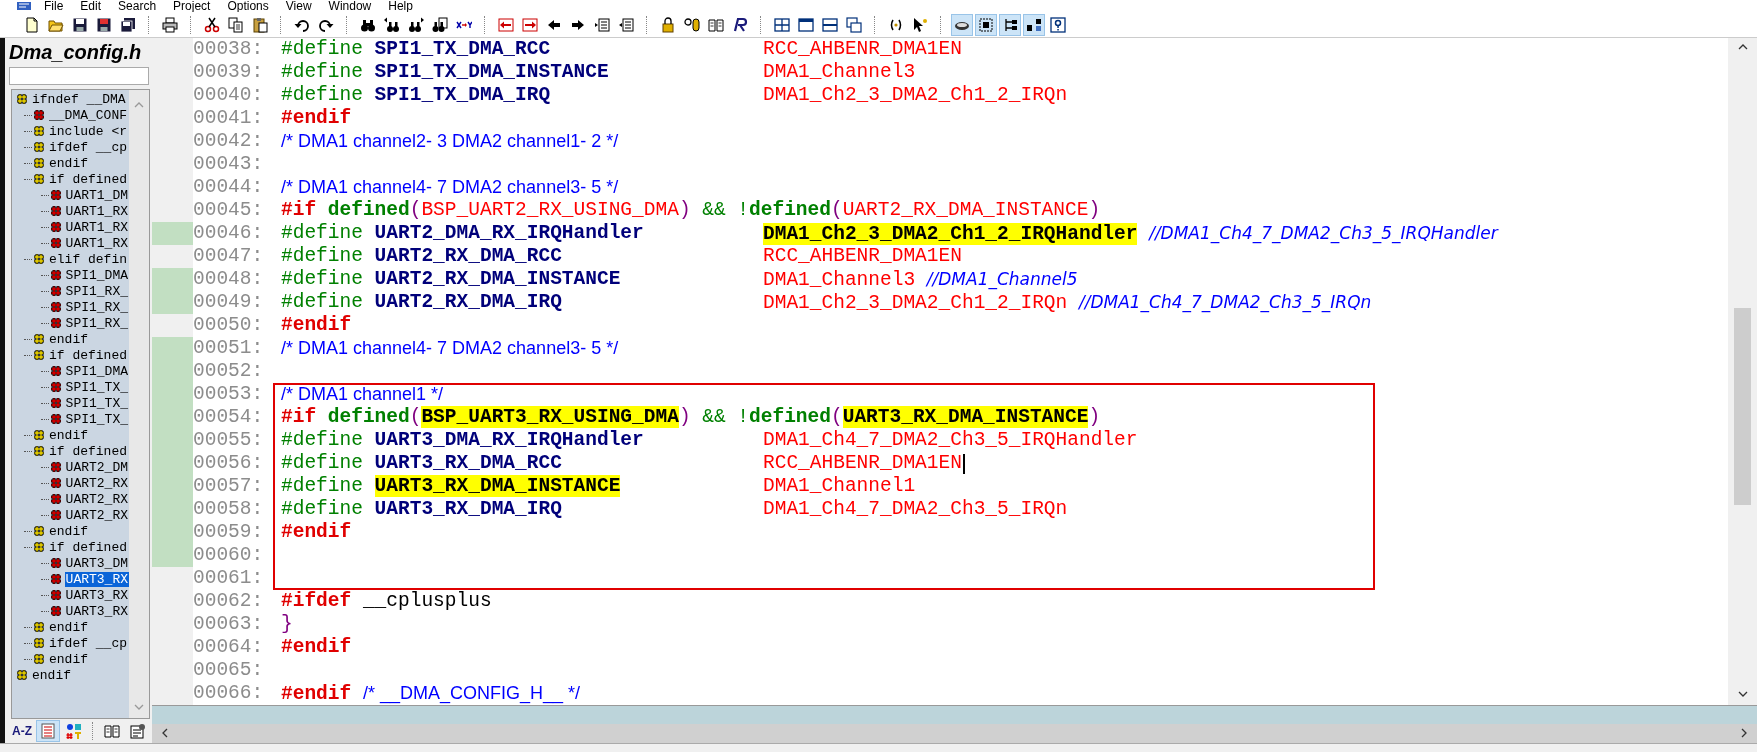  Describe the element at coordinates (298, 6) in the screenshot. I see `menu-item: View` at that location.